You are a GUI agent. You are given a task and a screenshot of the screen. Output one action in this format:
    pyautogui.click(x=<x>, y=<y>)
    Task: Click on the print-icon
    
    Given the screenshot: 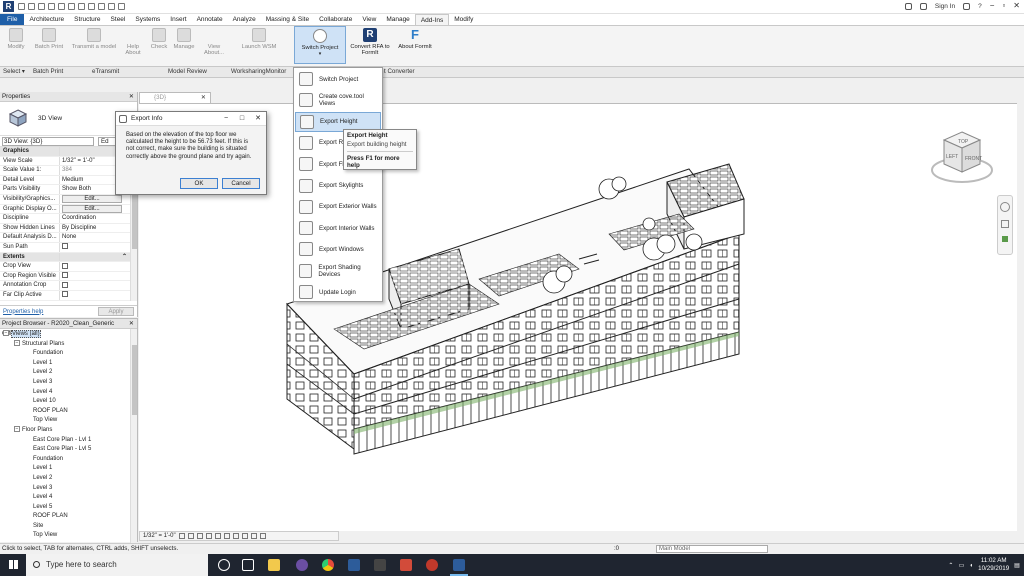 What is the action you would take?
    pyautogui.click(x=71, y=6)
    